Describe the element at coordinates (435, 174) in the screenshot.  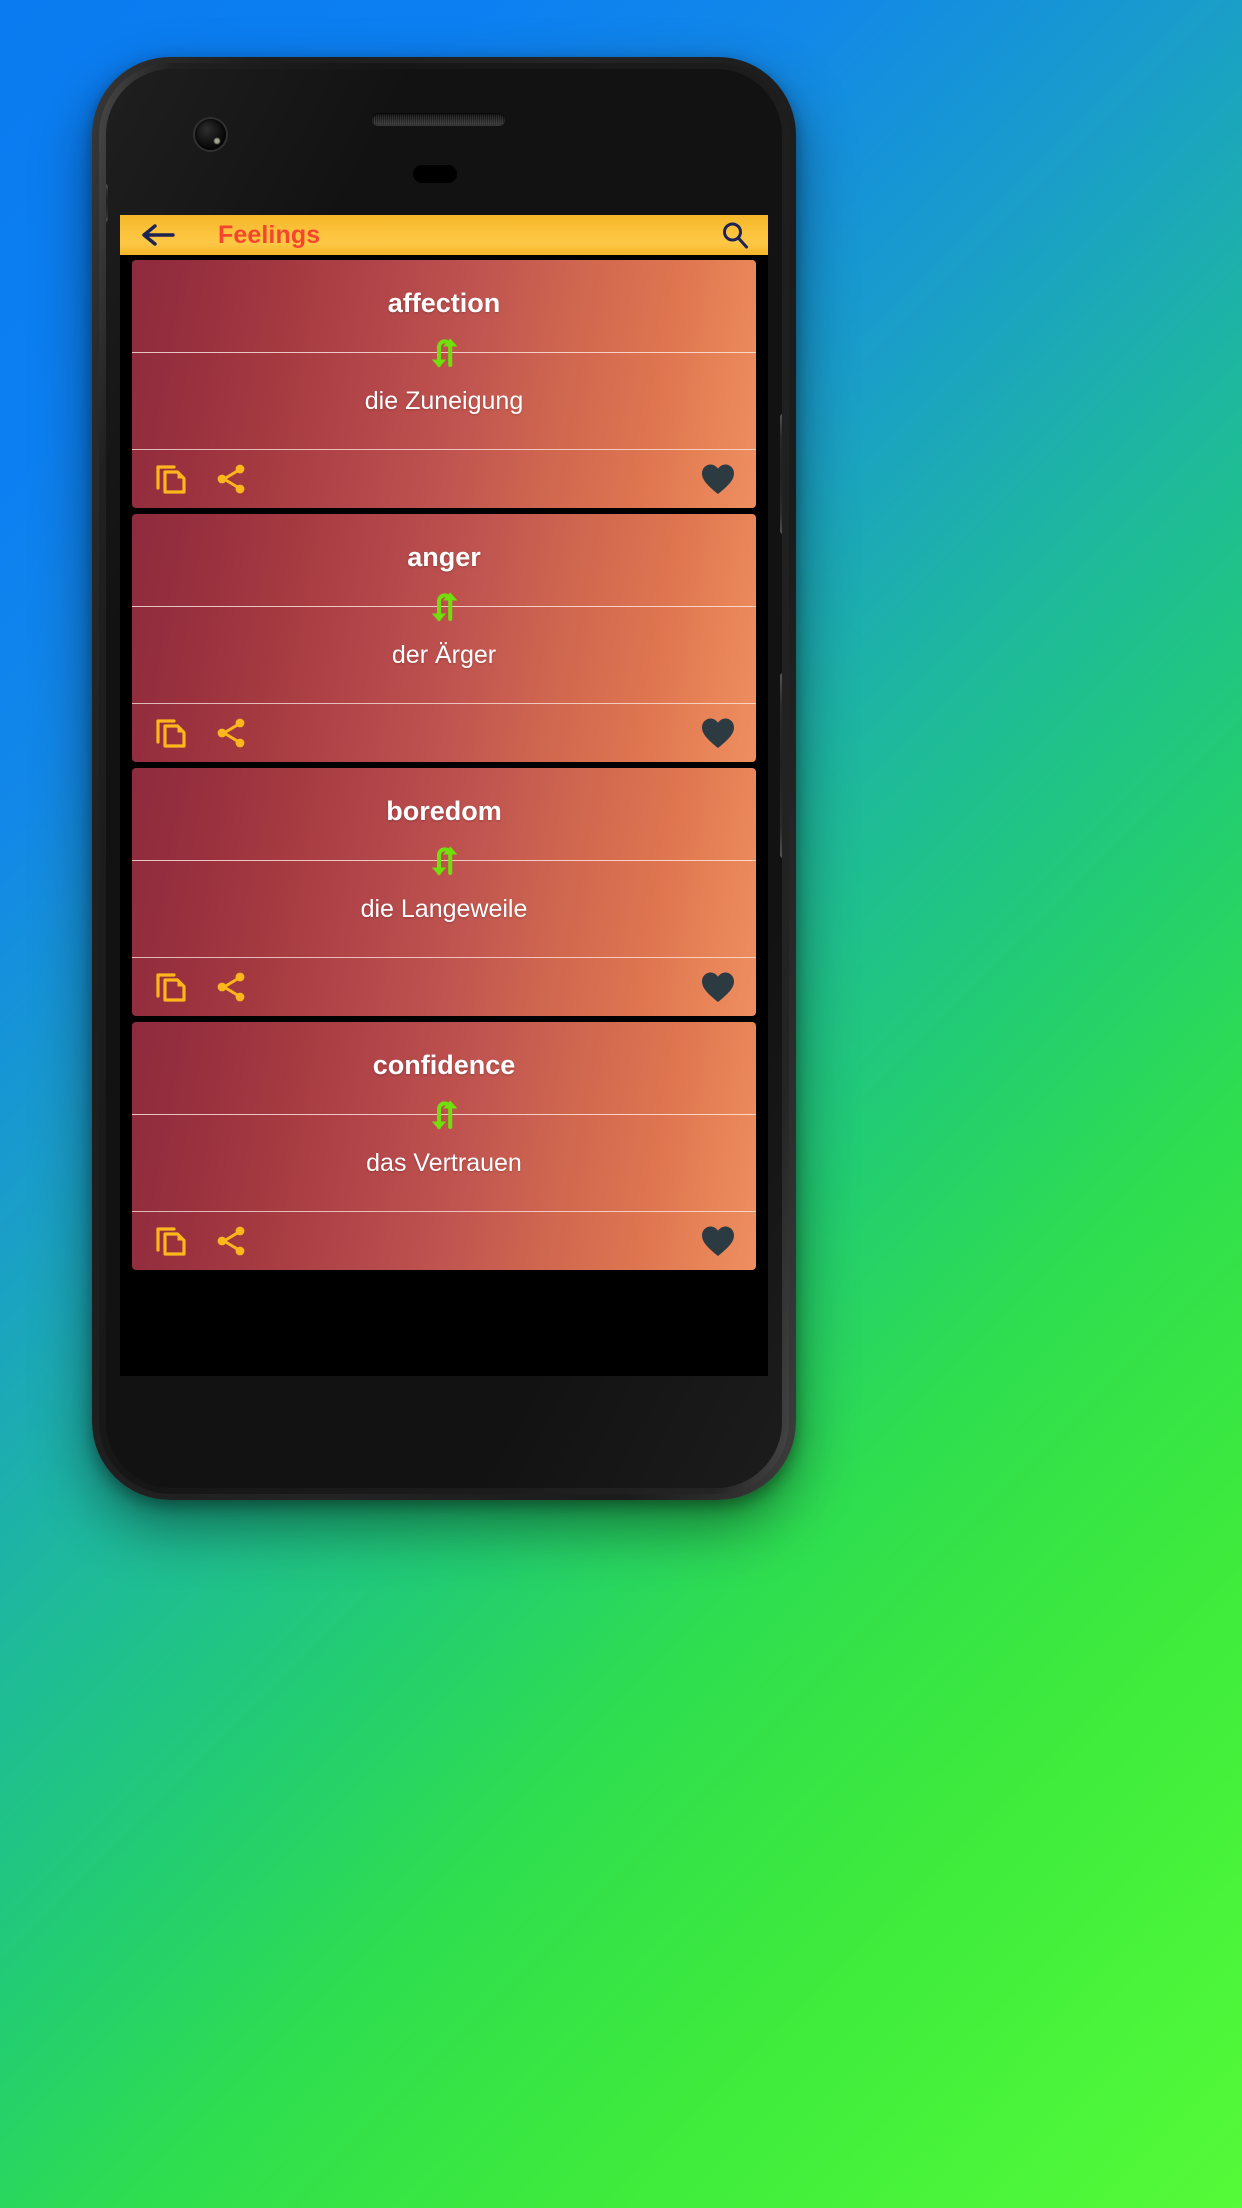
I see `proximity-sensor` at that location.